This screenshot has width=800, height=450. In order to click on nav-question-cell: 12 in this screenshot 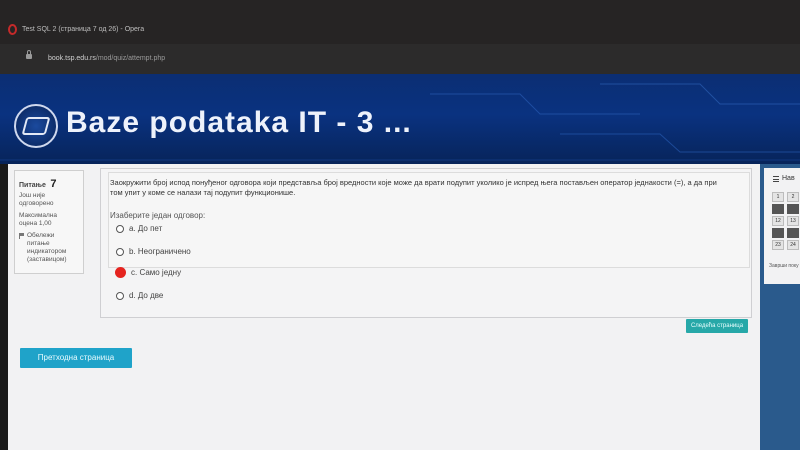, I will do `click(778, 221)`.